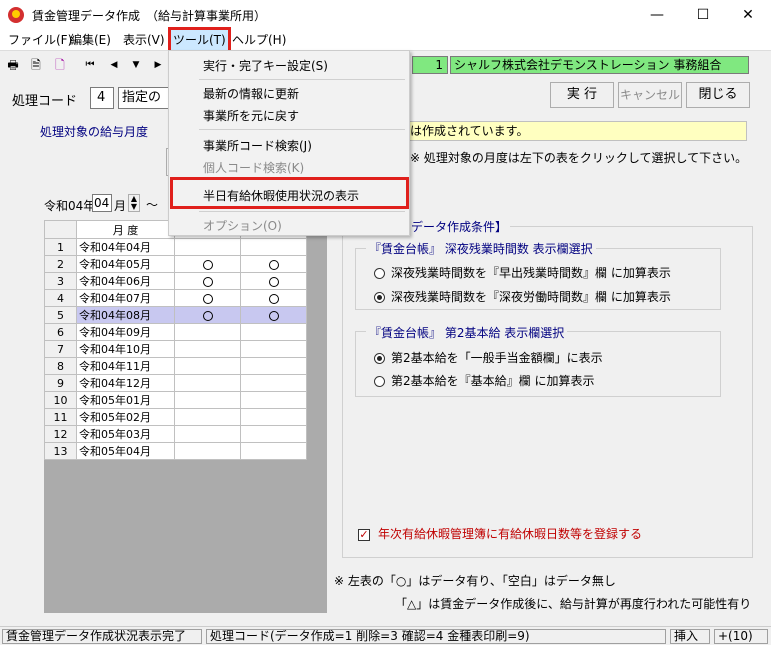 This screenshot has width=771, height=645. I want to click on row-month: 令和05年03月, so click(125, 434).